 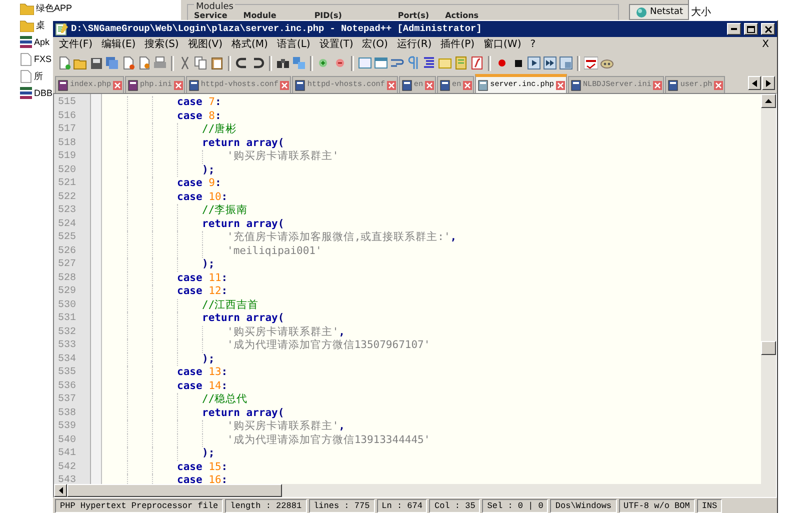 What do you see at coordinates (67, 197) in the screenshot?
I see `line-number: 522` at bounding box center [67, 197].